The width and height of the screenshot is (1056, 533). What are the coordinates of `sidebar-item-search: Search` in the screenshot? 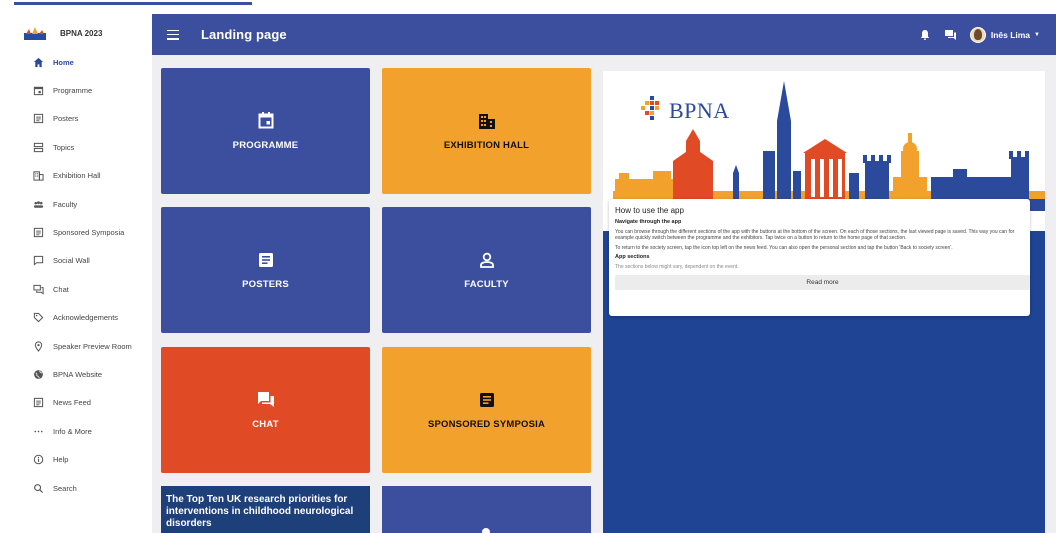 It's located at (83, 488).